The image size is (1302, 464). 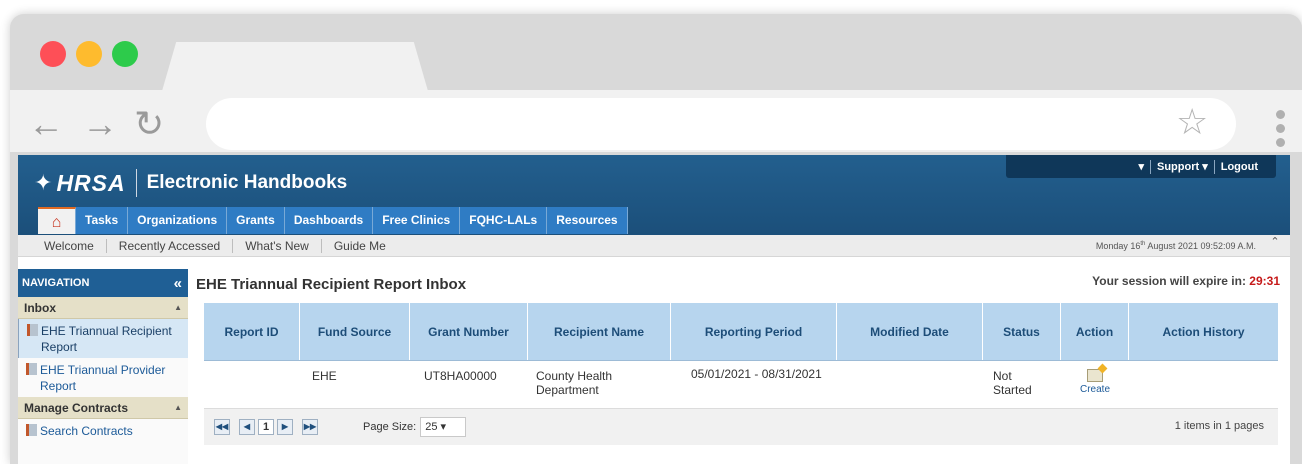 What do you see at coordinates (1178, 167) in the screenshot?
I see `support-label: Support` at bounding box center [1178, 167].